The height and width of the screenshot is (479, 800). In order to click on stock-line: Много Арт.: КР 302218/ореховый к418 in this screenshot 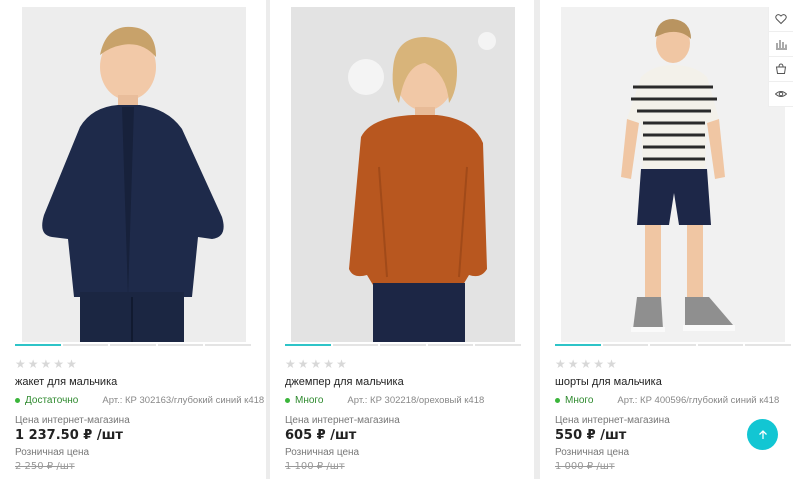, I will do `click(384, 400)`.